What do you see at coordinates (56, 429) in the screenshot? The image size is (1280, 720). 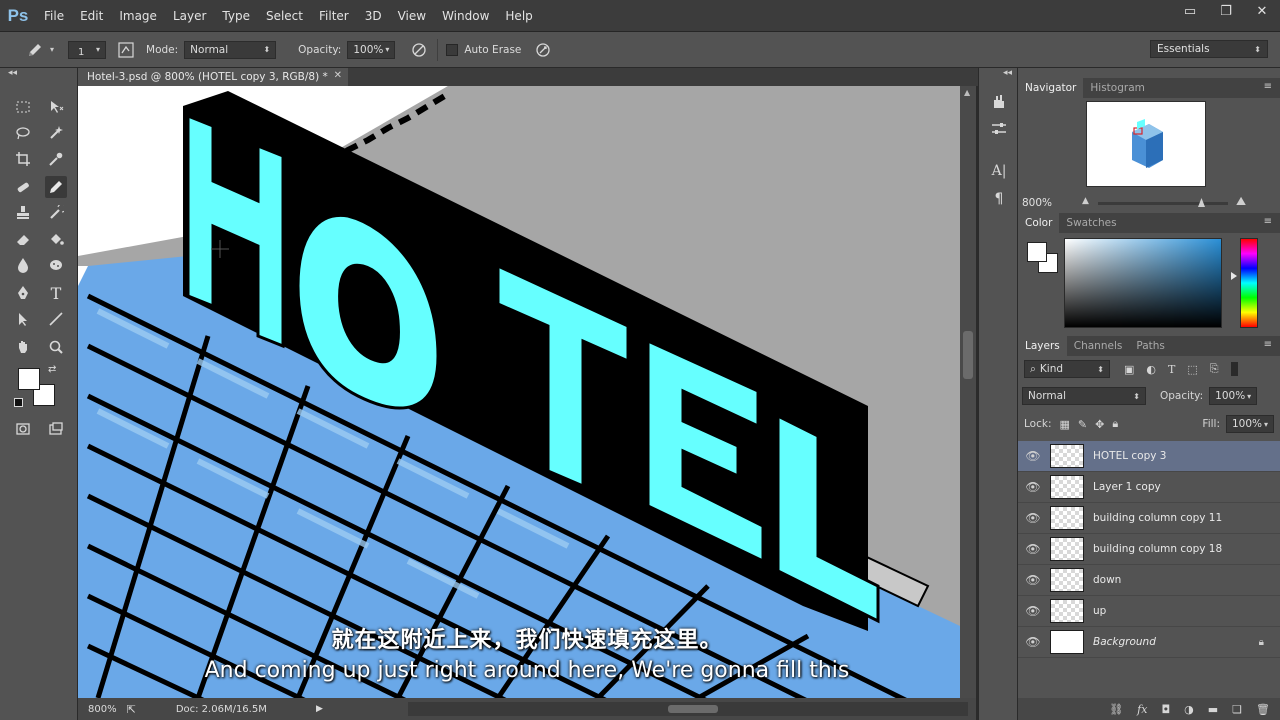 I see `screen-mode-icon` at bounding box center [56, 429].